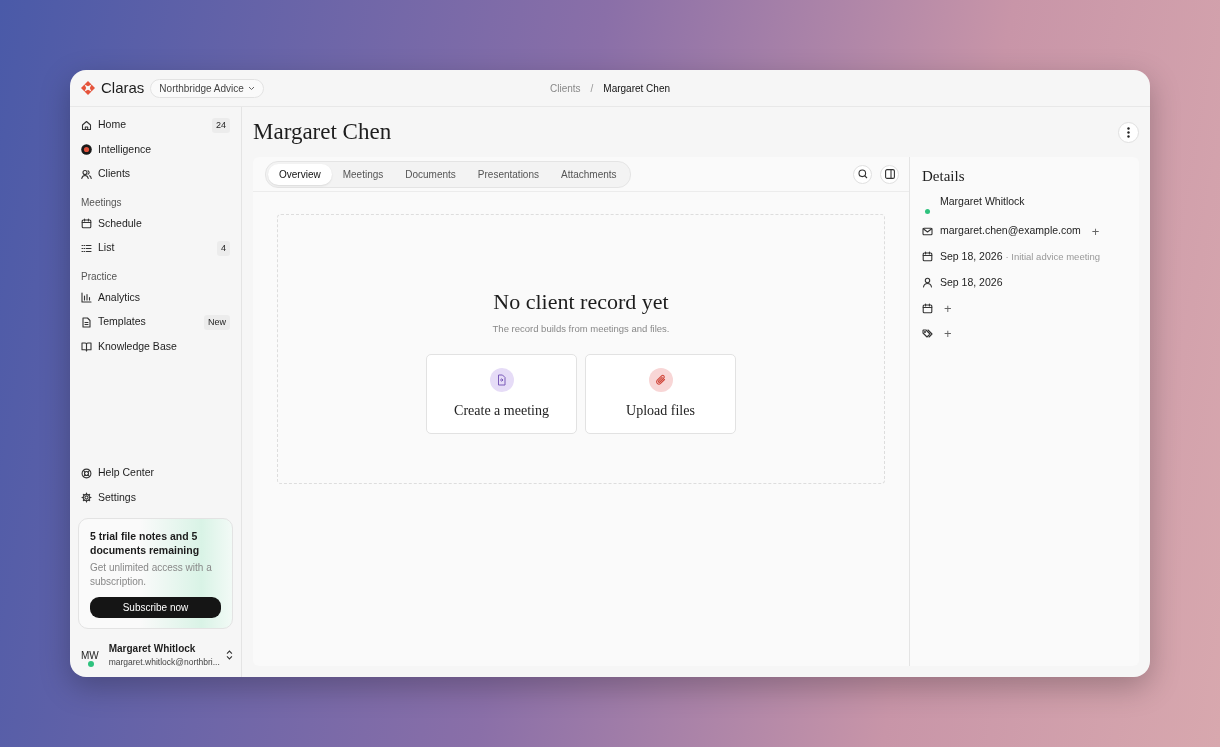 Image resolution: width=1220 pixels, height=747 pixels. What do you see at coordinates (155, 297) in the screenshot?
I see `sidebar-item: Analytics` at bounding box center [155, 297].